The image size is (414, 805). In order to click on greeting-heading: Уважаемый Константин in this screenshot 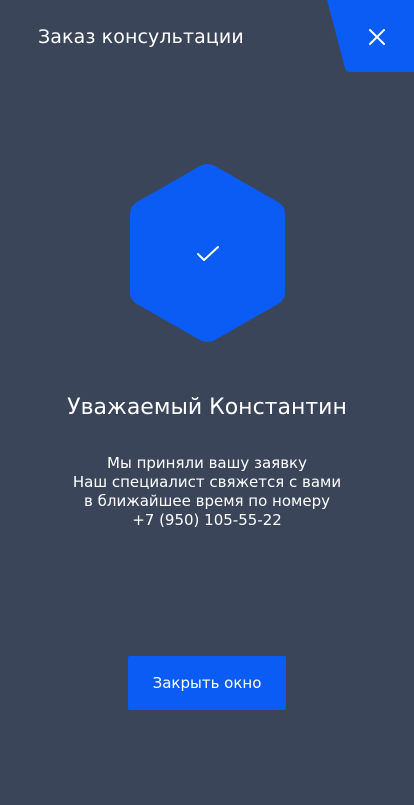, I will do `click(207, 407)`.